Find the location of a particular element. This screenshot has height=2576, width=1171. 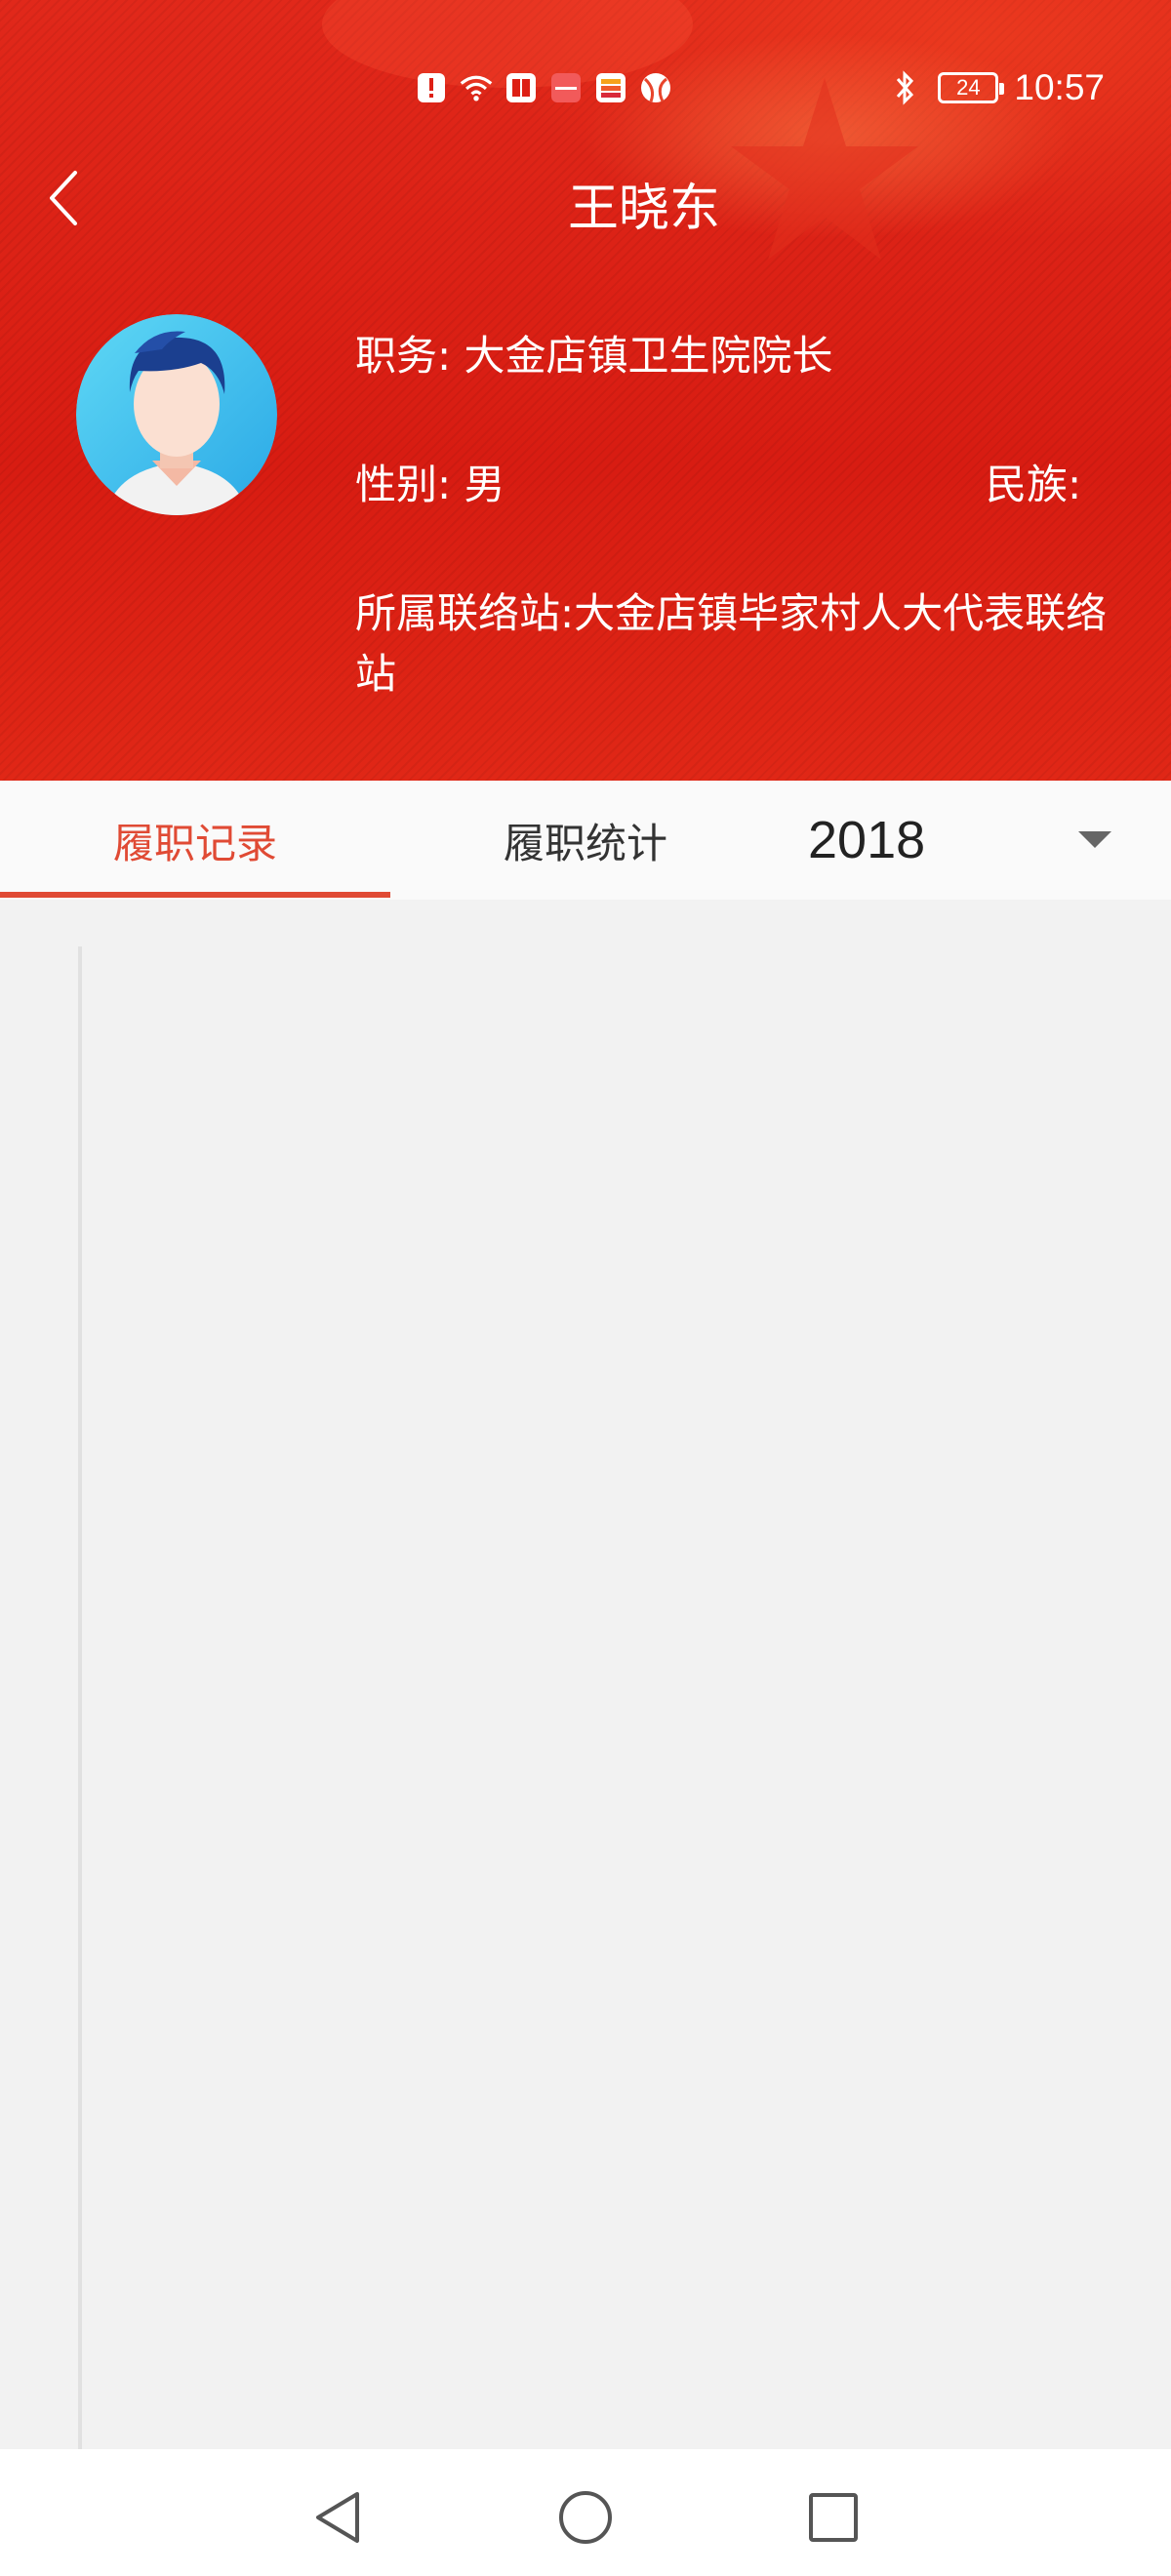

system-nav-bar is located at coordinates (585, 2512).